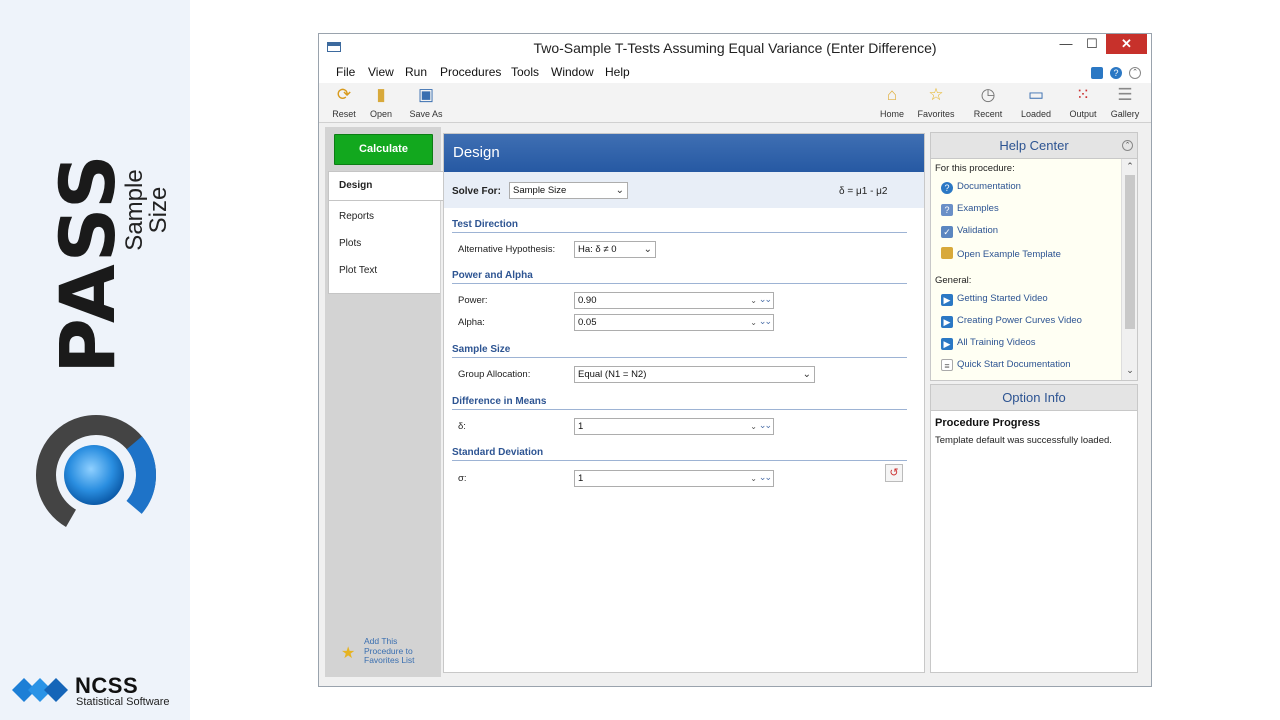 The image size is (1280, 720). I want to click on menu-window: Window, so click(572, 72).